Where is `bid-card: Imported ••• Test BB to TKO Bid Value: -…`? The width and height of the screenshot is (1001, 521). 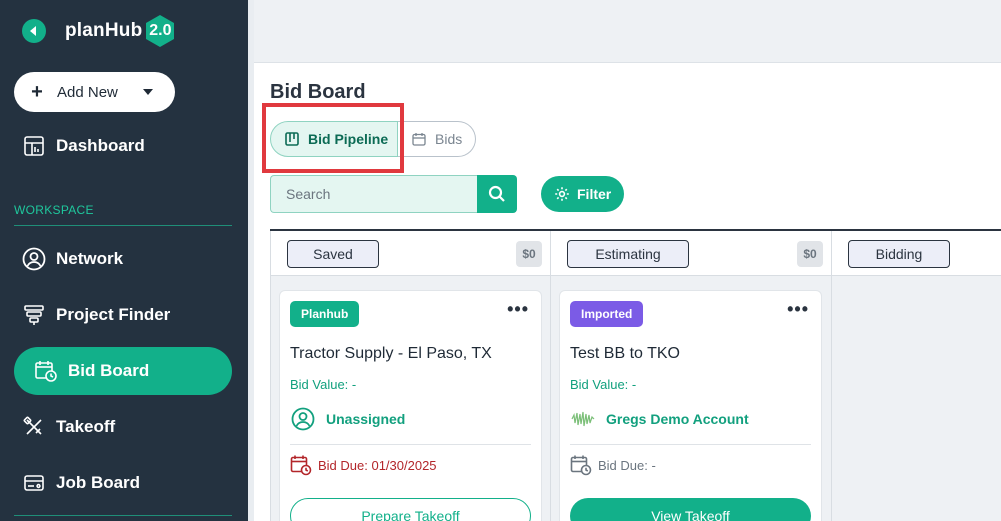
bid-card: Imported ••• Test BB to TKO Bid Value: -… is located at coordinates (690, 405).